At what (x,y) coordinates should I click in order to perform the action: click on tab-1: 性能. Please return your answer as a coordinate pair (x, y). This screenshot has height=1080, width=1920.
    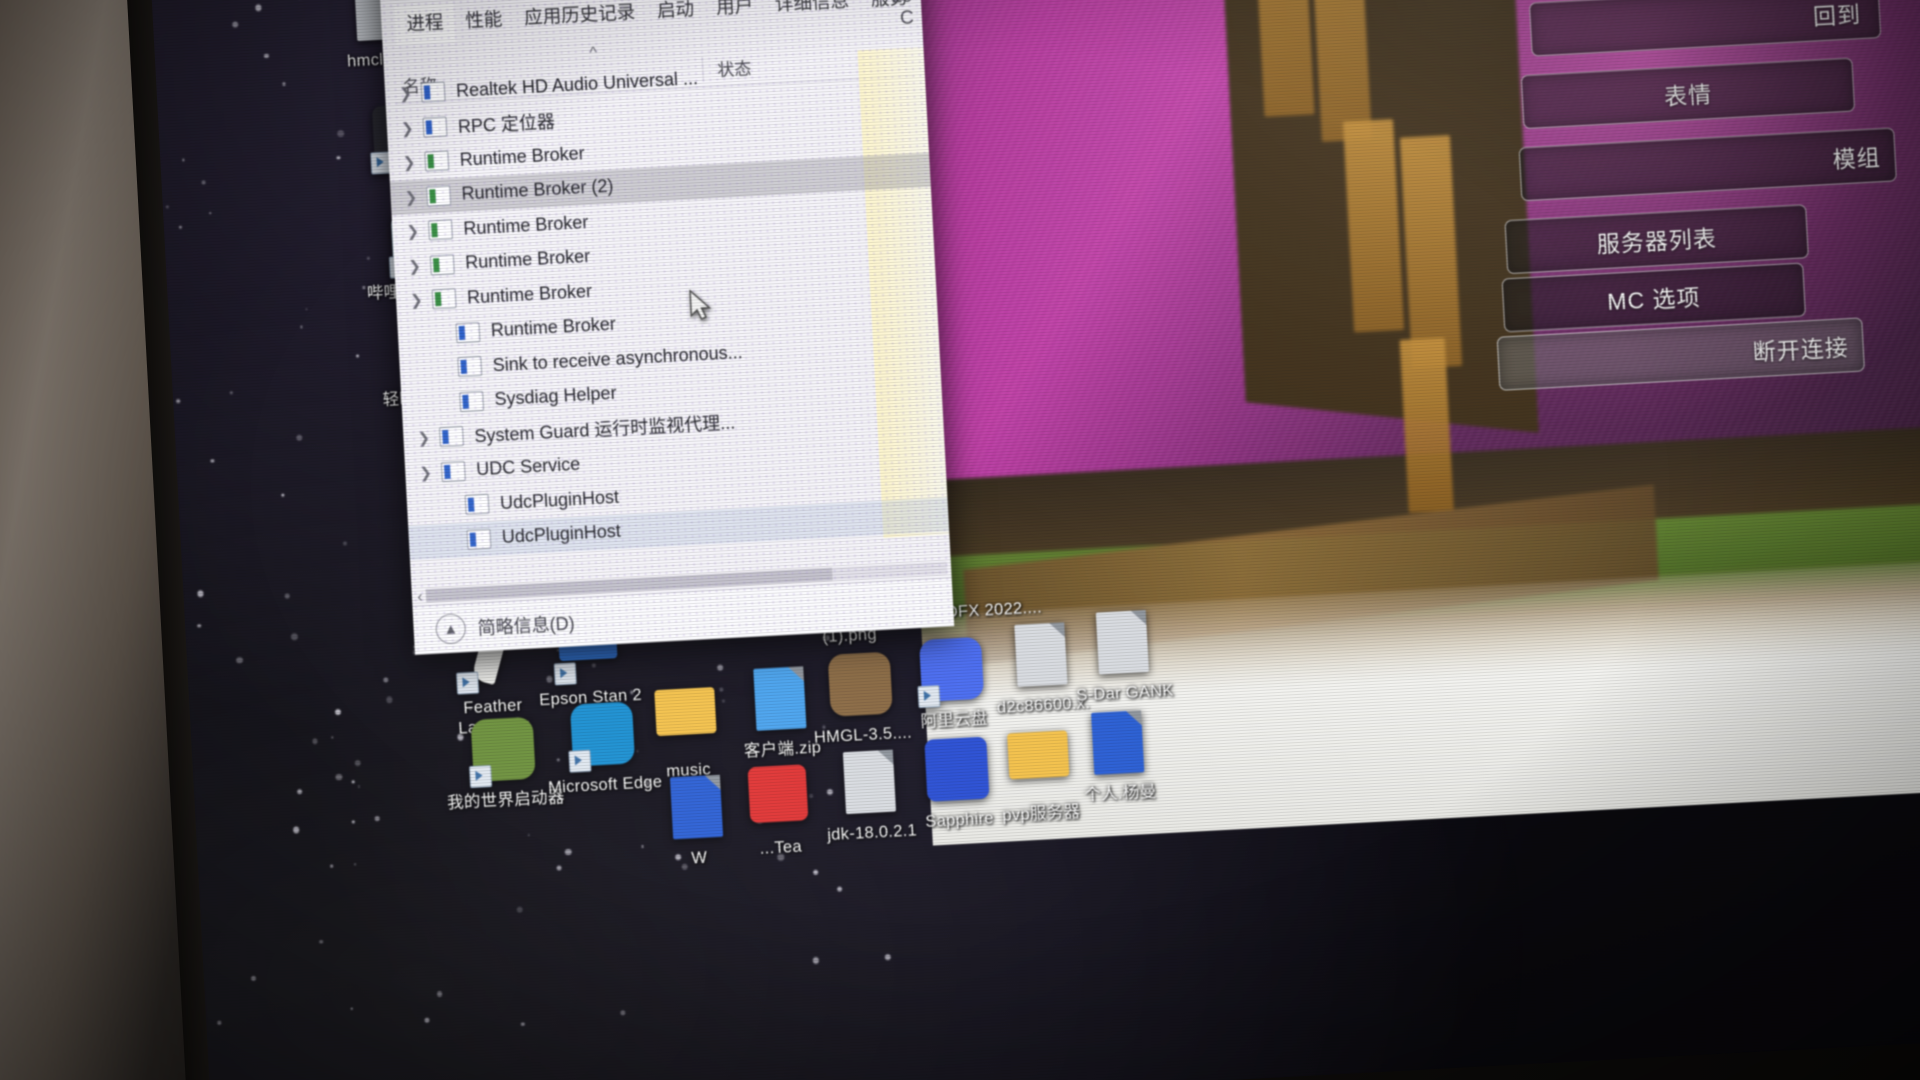
    Looking at the image, I should click on (483, 21).